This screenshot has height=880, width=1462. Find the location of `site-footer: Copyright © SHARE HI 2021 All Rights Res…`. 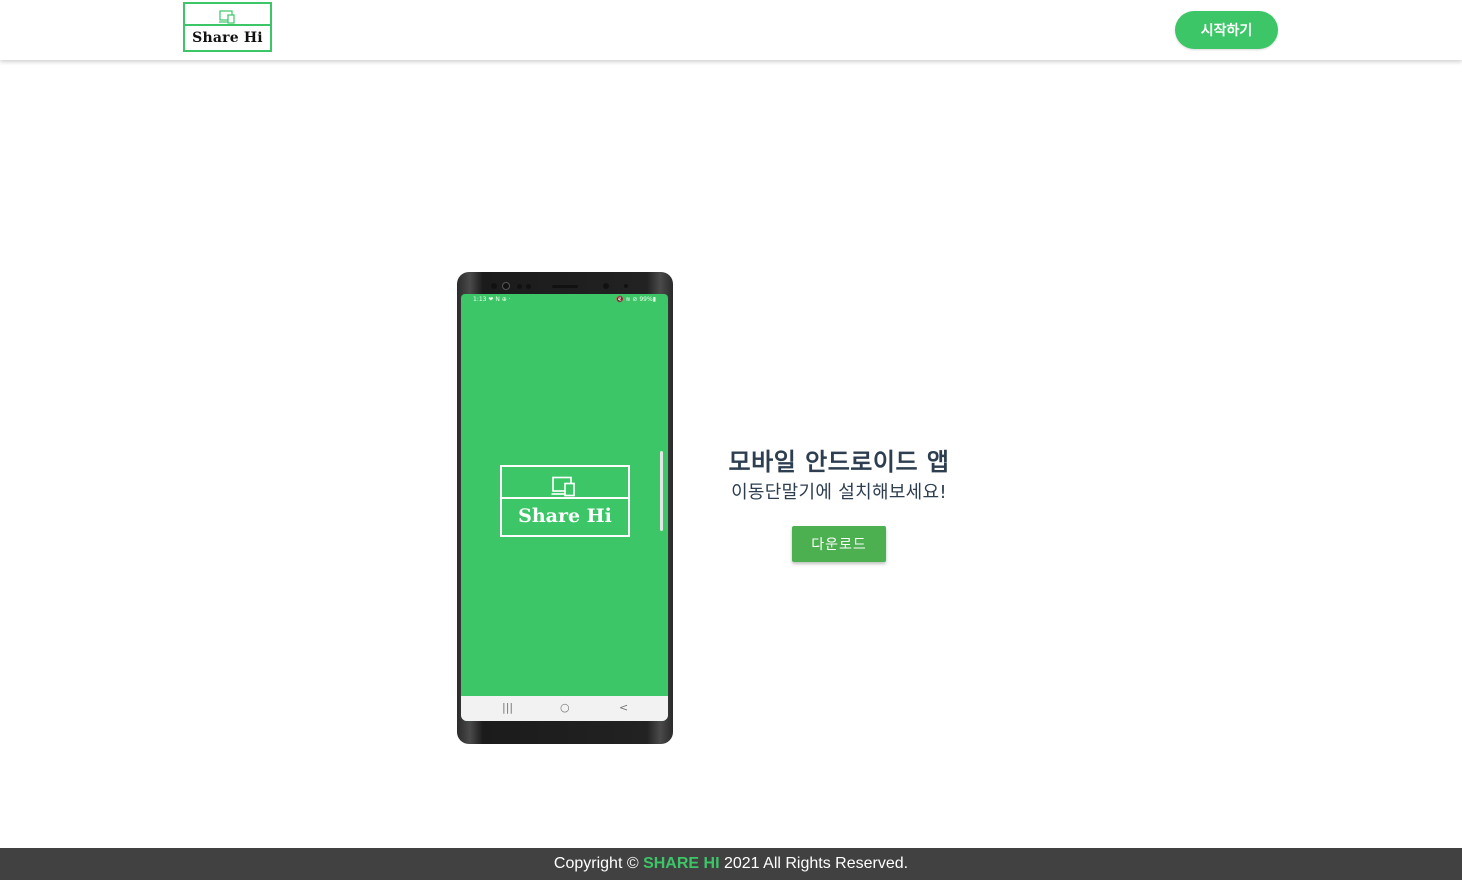

site-footer: Copyright © SHARE HI 2021 All Rights Res… is located at coordinates (731, 864).